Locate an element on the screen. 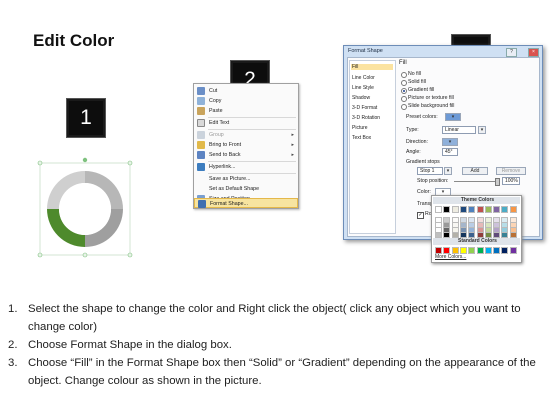  ring-center is located at coordinates (85, 209).